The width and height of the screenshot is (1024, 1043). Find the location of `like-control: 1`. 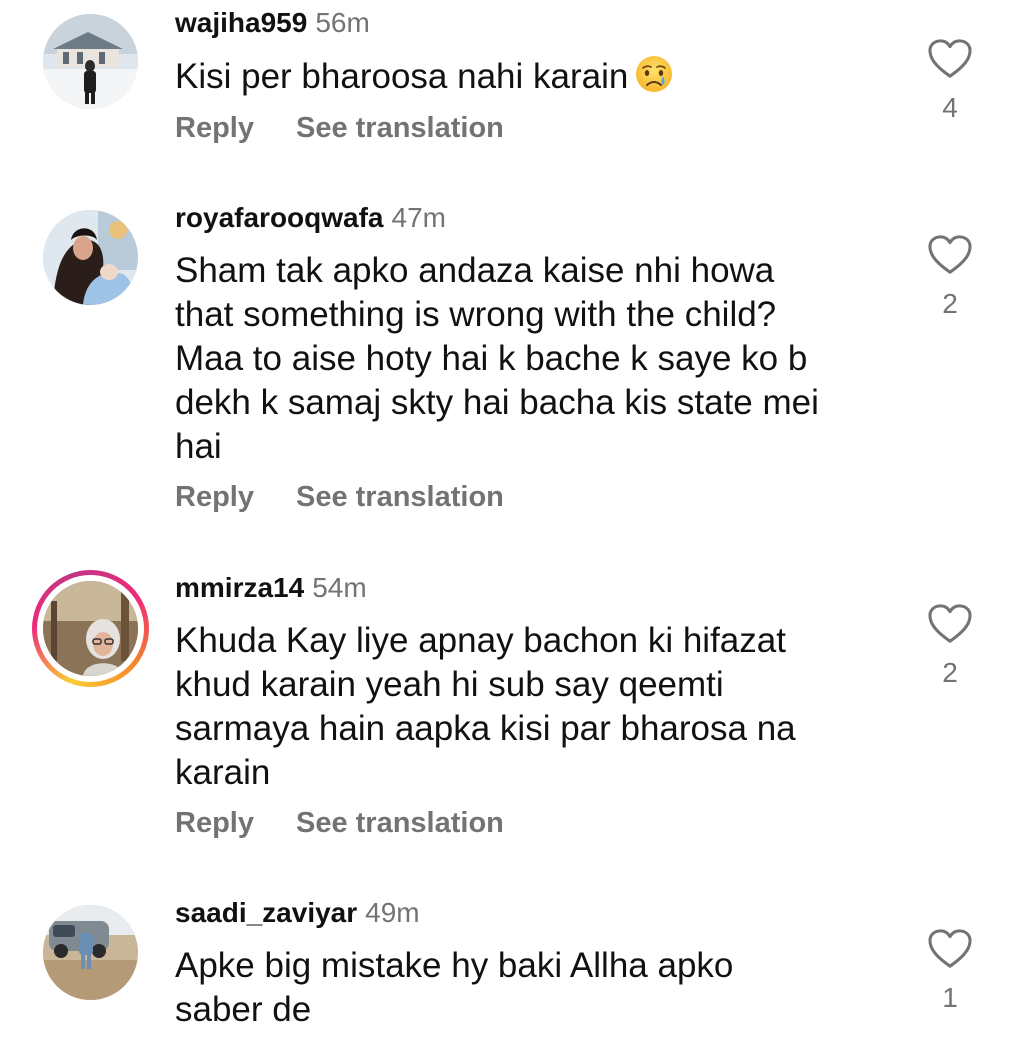

like-control: 1 is located at coordinates (950, 971).